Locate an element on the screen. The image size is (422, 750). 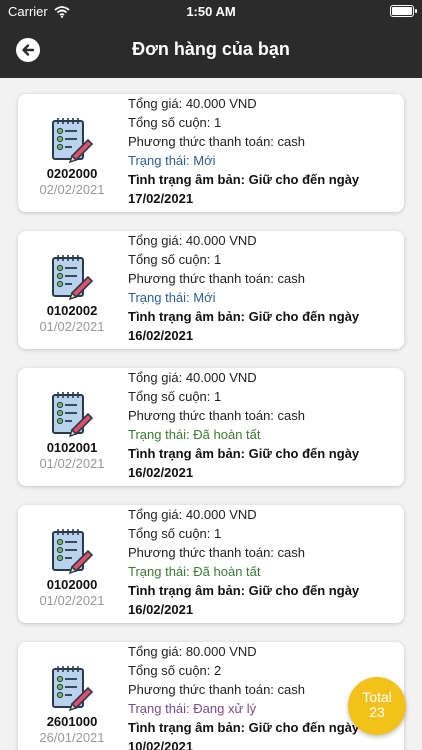
order-summary: 0202000 02/02/2021 is located at coordinates (72, 153).